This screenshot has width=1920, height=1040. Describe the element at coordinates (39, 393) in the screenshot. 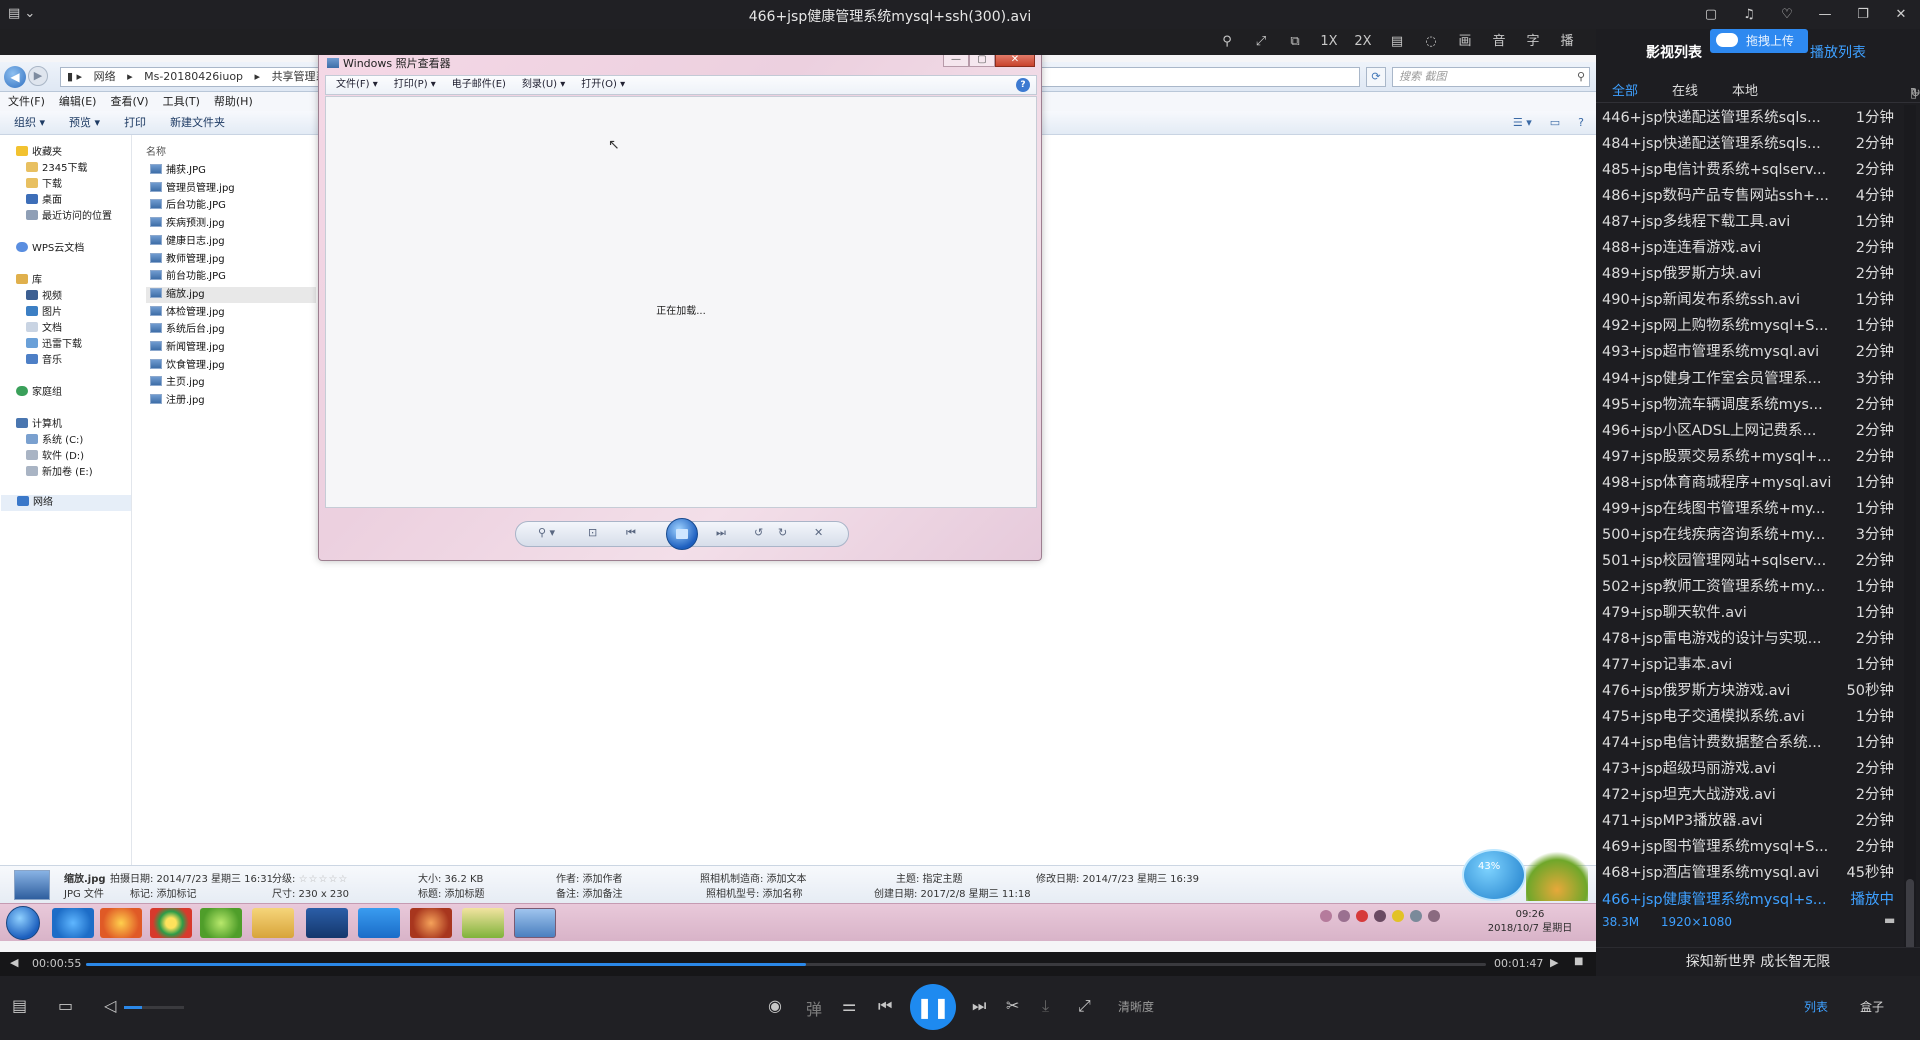

I see `tree-homegroup: 家庭组` at that location.